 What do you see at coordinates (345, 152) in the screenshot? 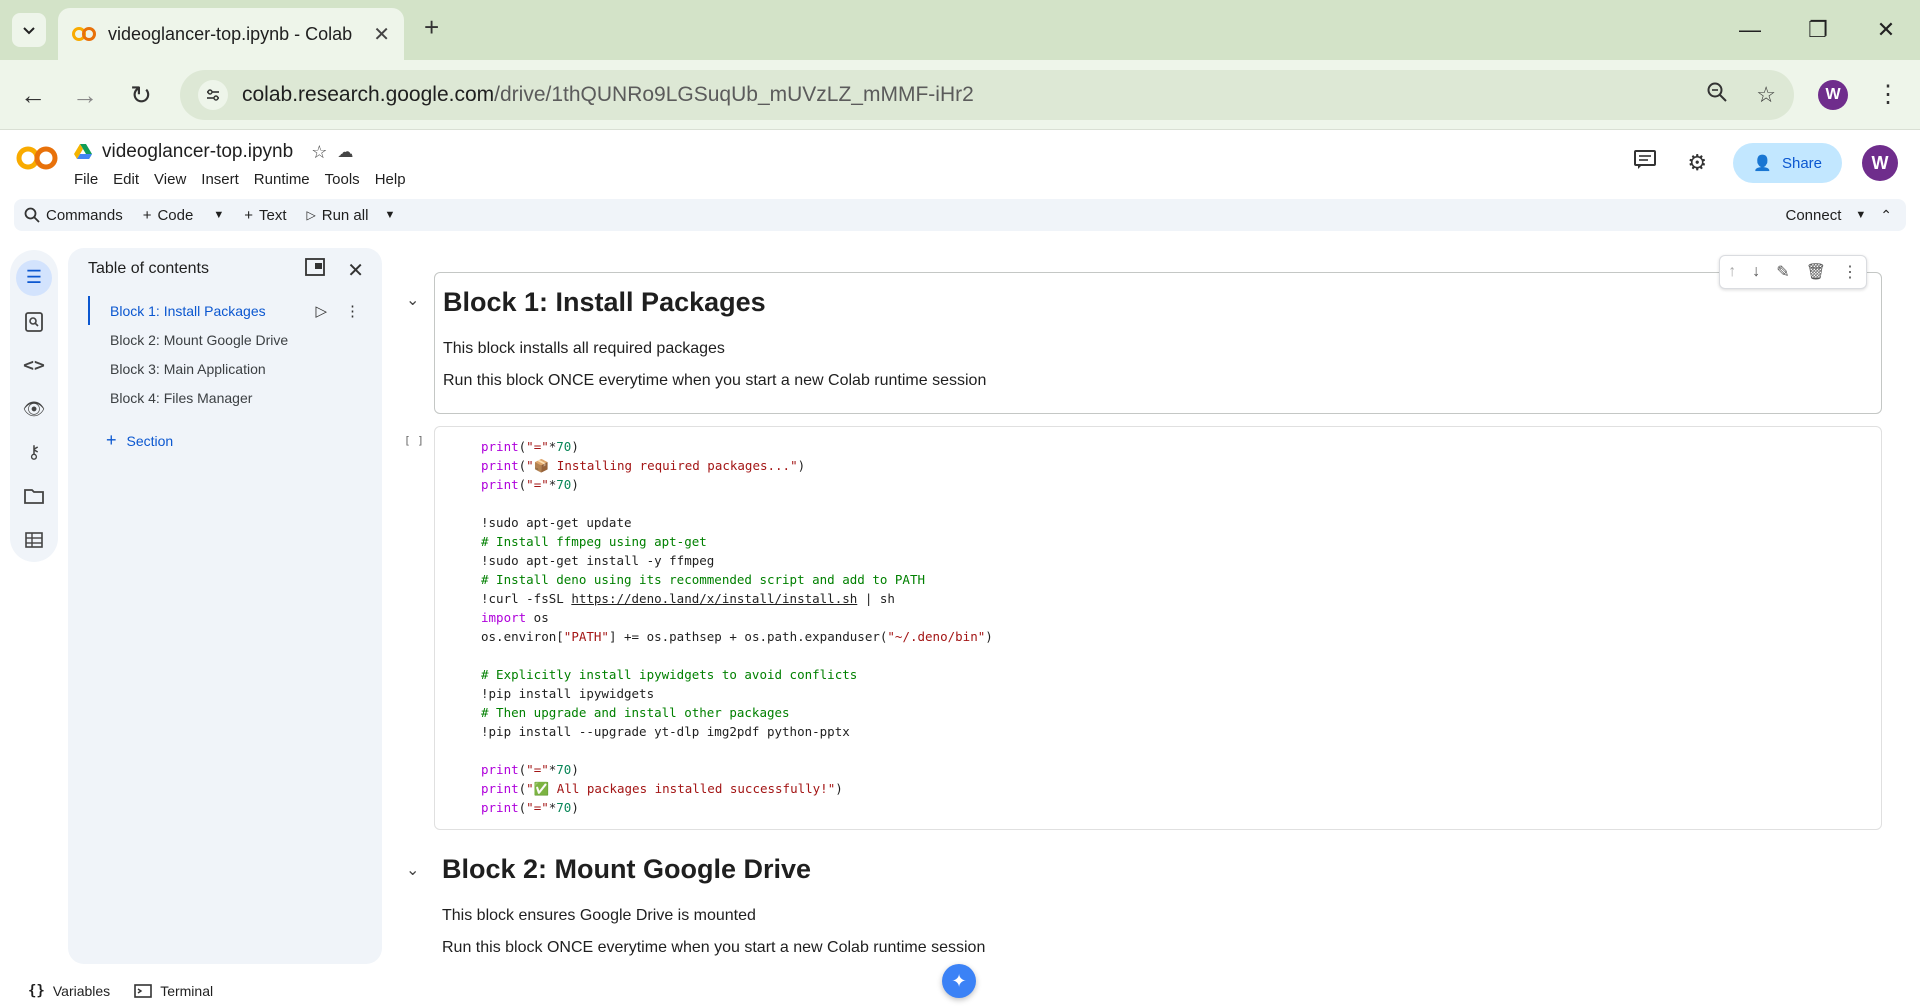
I see `cloud-icon: ☁` at bounding box center [345, 152].